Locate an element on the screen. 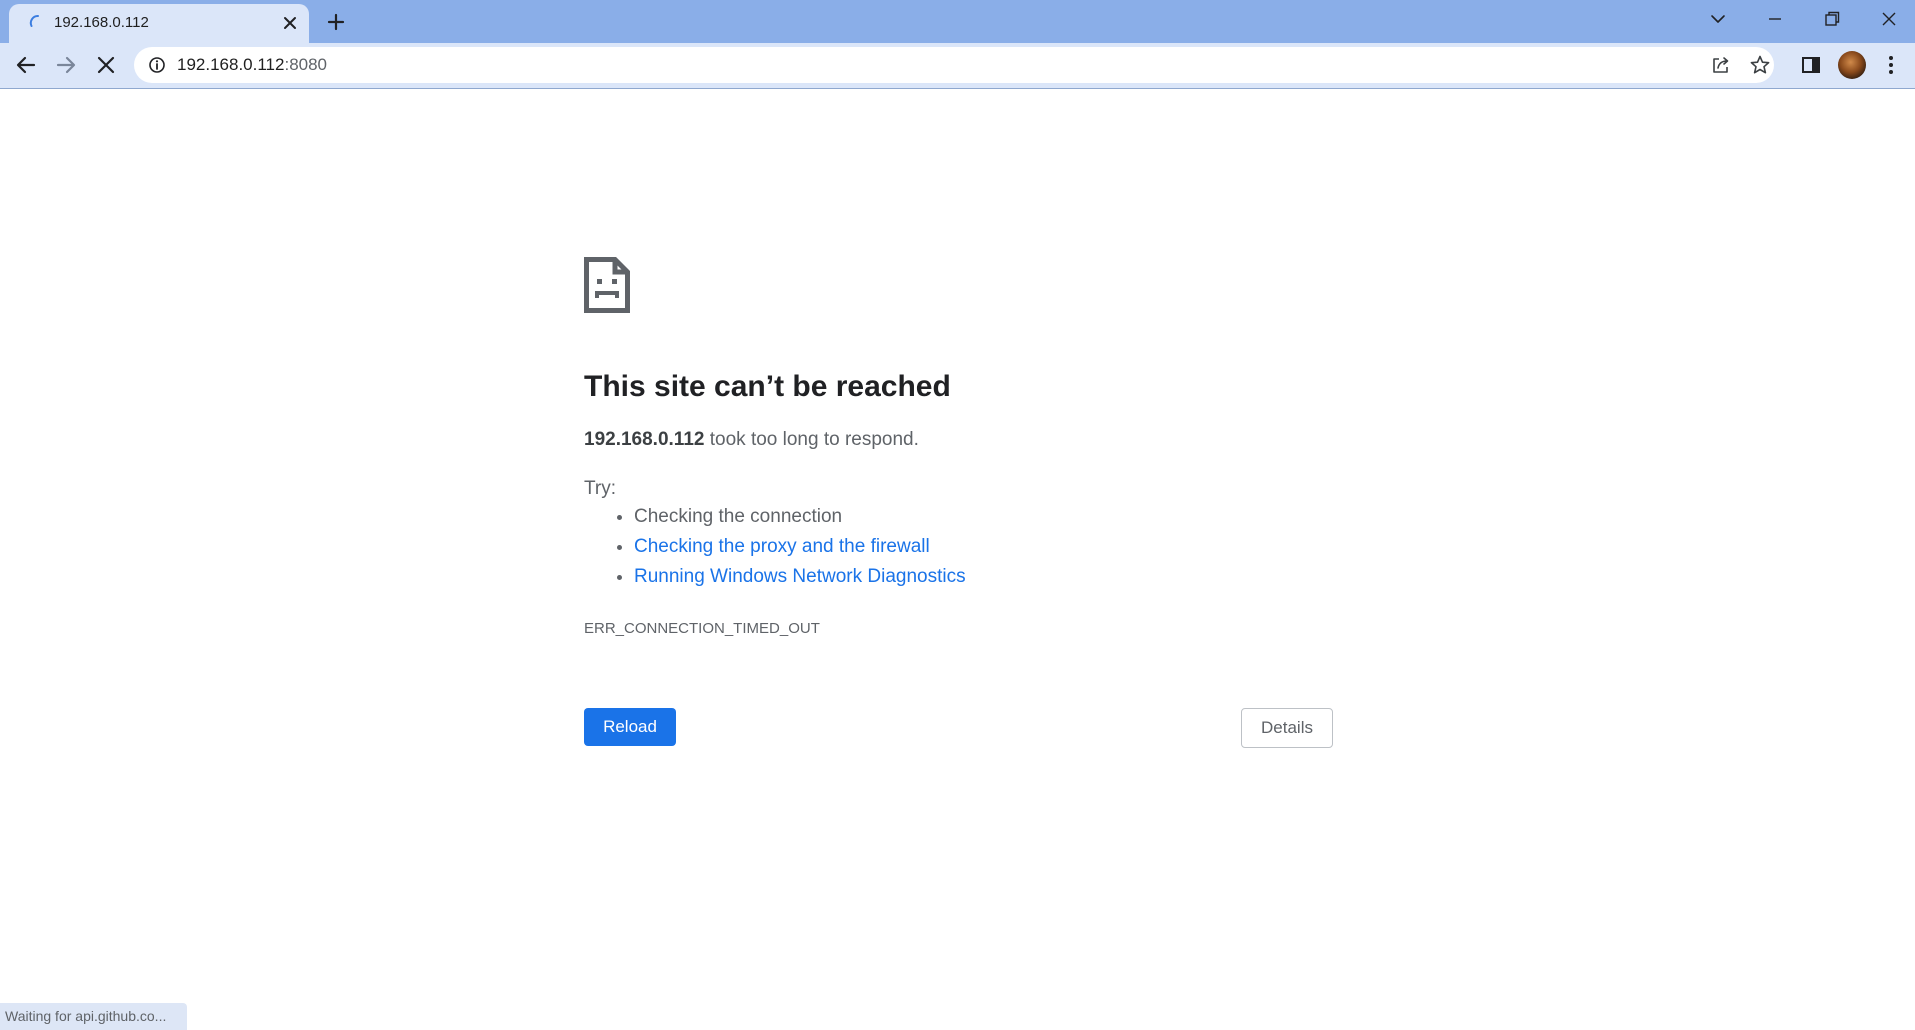  stop-loading-icon is located at coordinates (106, 65).